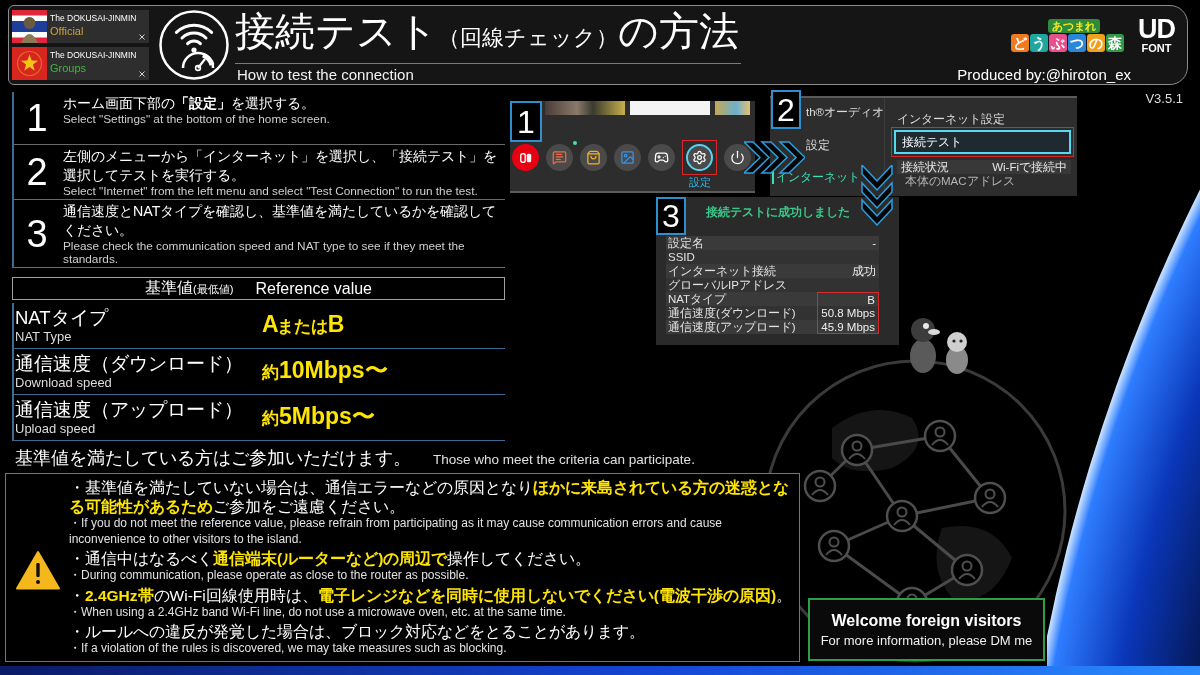 The image size is (1200, 675). What do you see at coordinates (38, 569) in the screenshot?
I see `warning-icon` at bounding box center [38, 569].